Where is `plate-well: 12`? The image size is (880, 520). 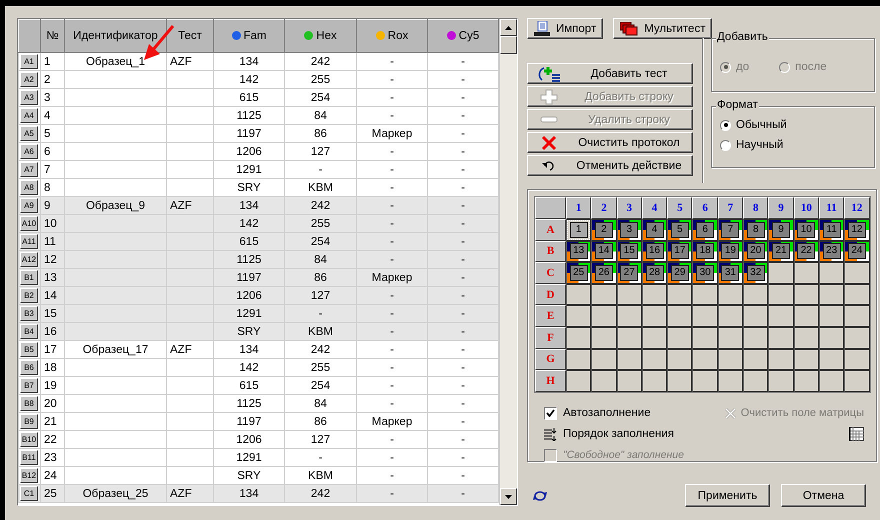 plate-well: 12 is located at coordinates (857, 230).